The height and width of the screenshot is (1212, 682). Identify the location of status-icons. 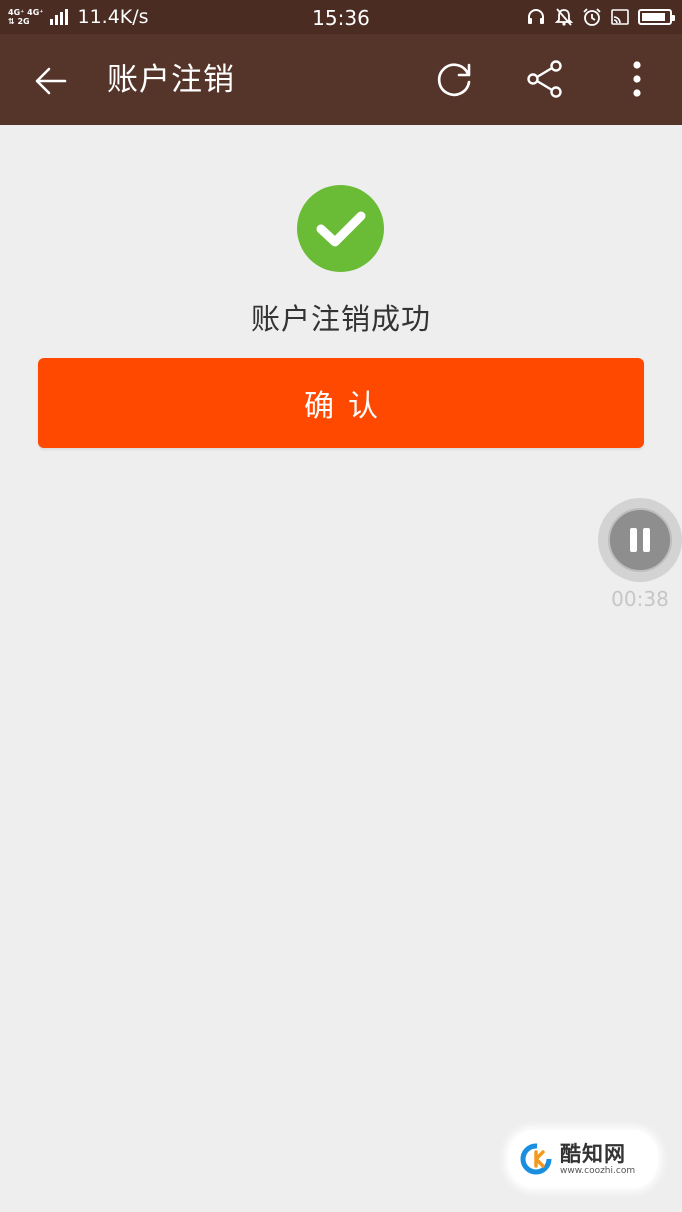
(600, 17).